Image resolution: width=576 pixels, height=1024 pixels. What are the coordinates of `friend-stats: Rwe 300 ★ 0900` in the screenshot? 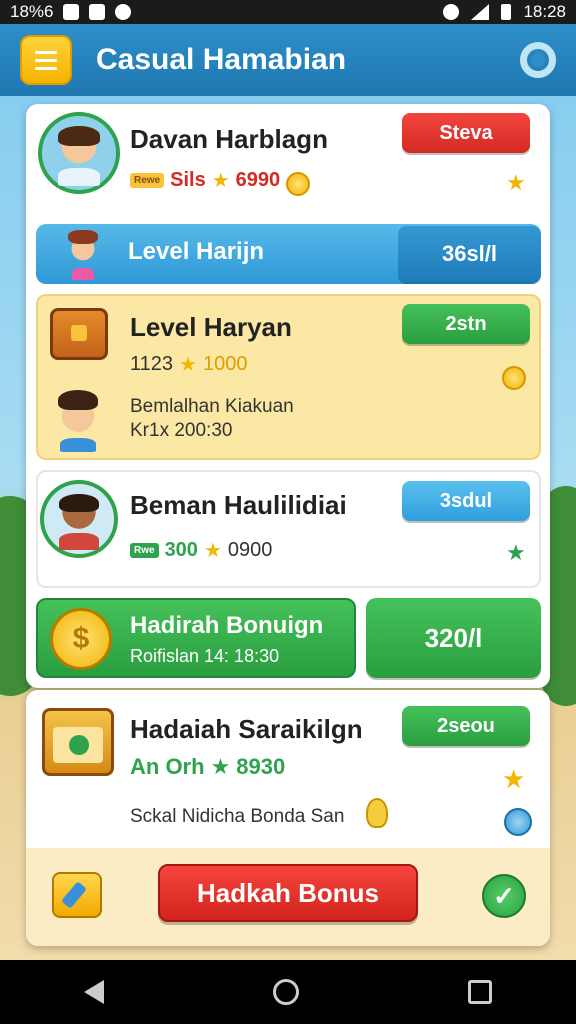 It's located at (201, 550).